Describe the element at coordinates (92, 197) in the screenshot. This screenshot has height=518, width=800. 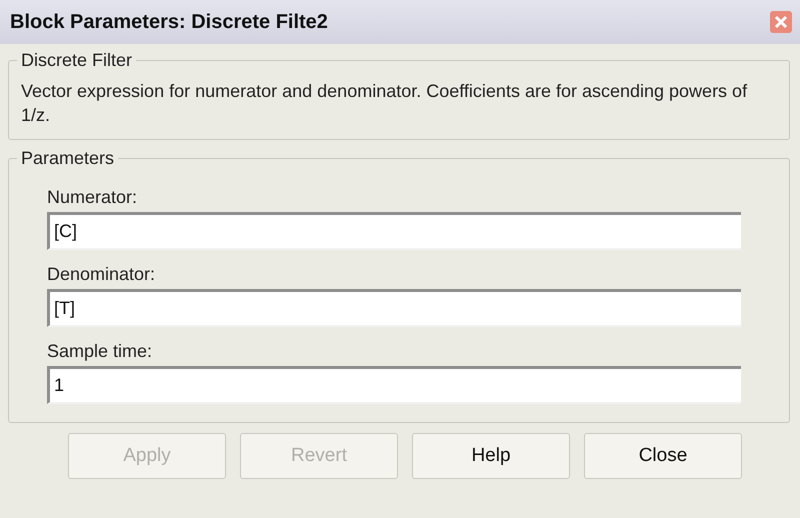
I see `field-label: Numerator:` at that location.